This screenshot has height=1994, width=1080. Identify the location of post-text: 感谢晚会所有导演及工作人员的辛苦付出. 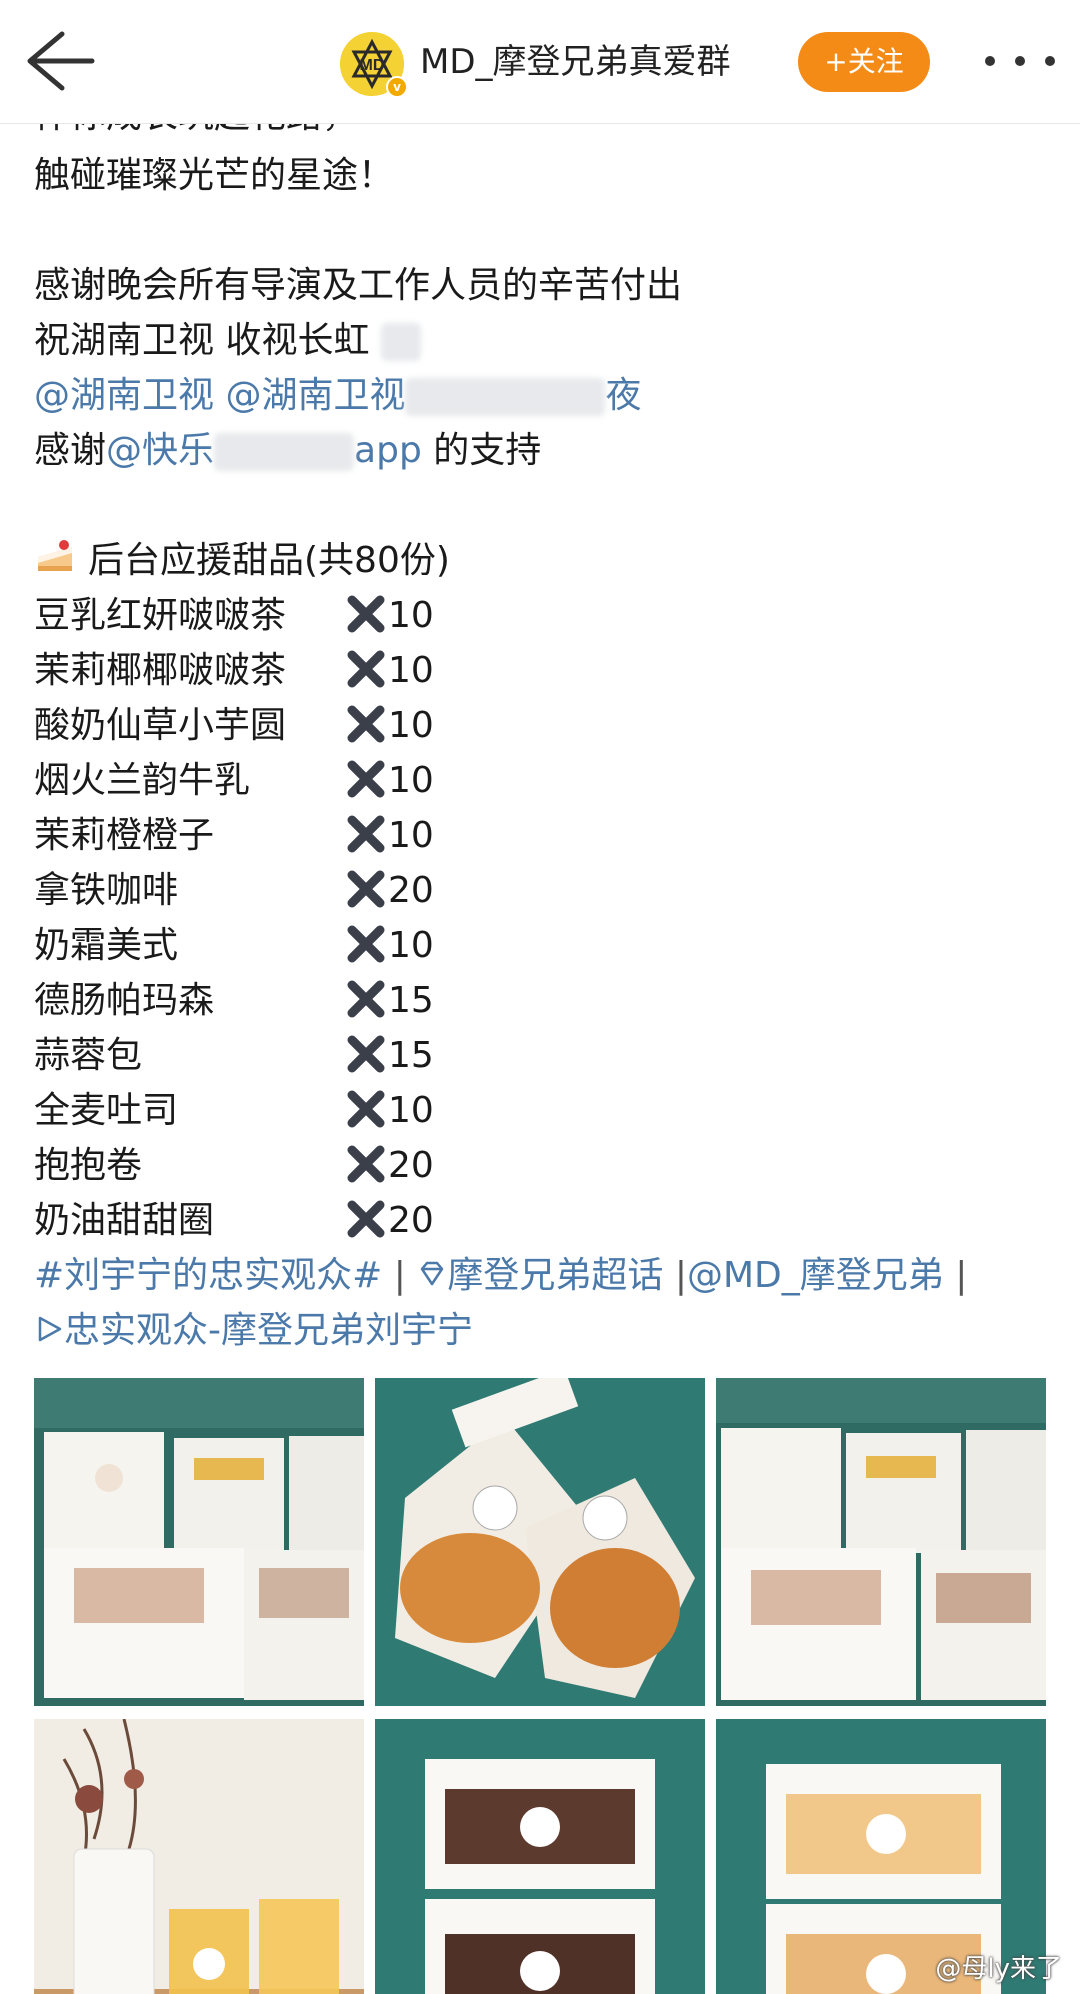
(358, 285).